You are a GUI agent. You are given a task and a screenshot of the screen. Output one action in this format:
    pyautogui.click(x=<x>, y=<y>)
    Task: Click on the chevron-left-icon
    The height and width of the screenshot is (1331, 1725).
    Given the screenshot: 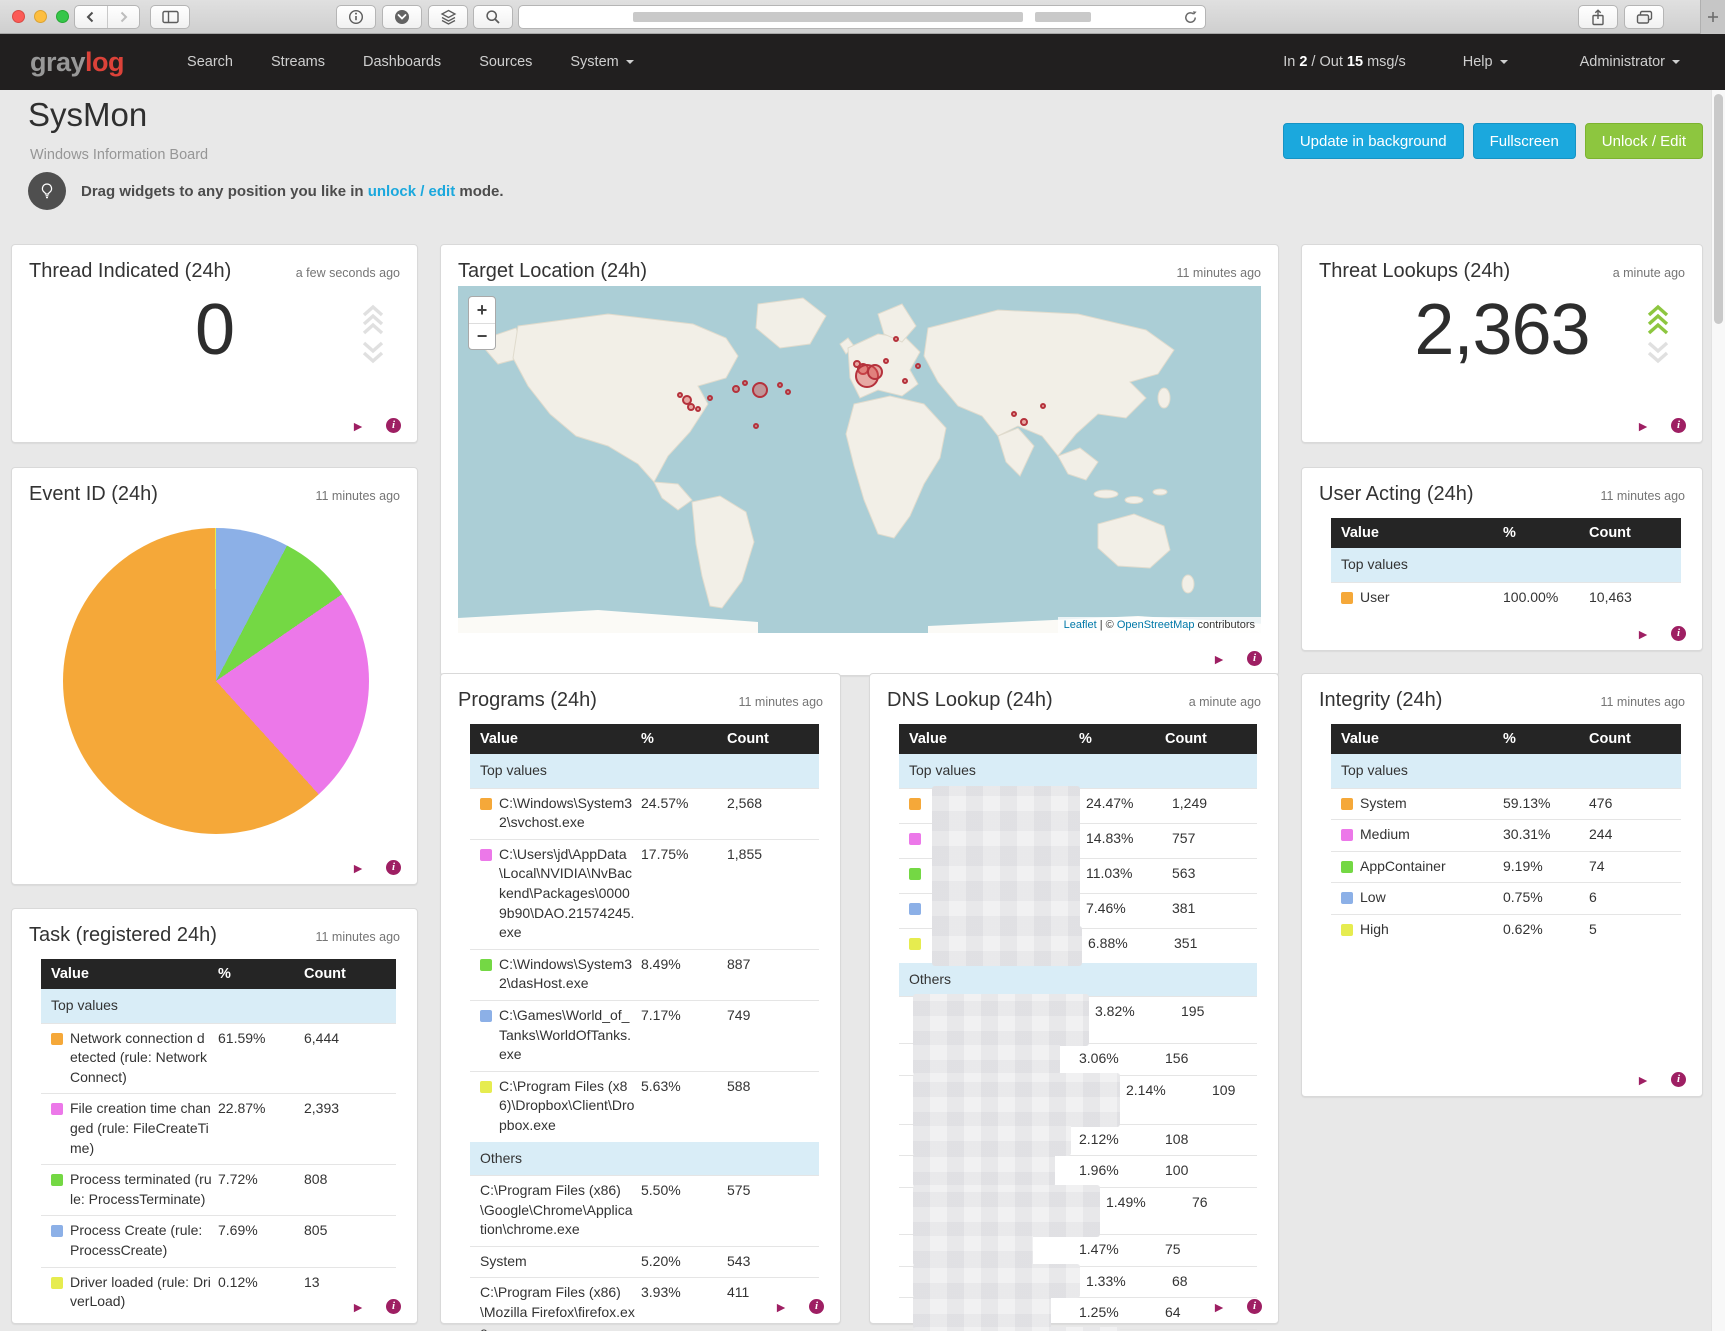 What is the action you would take?
    pyautogui.click(x=90, y=17)
    